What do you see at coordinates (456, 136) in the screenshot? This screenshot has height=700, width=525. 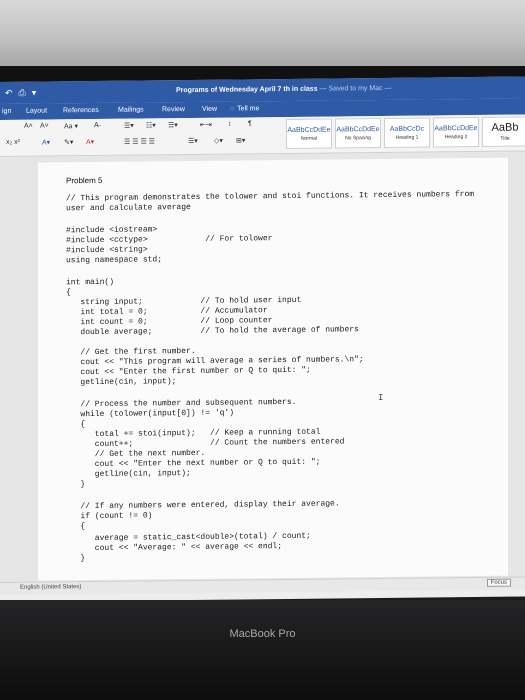 I see `style-name: Heading 2` at bounding box center [456, 136].